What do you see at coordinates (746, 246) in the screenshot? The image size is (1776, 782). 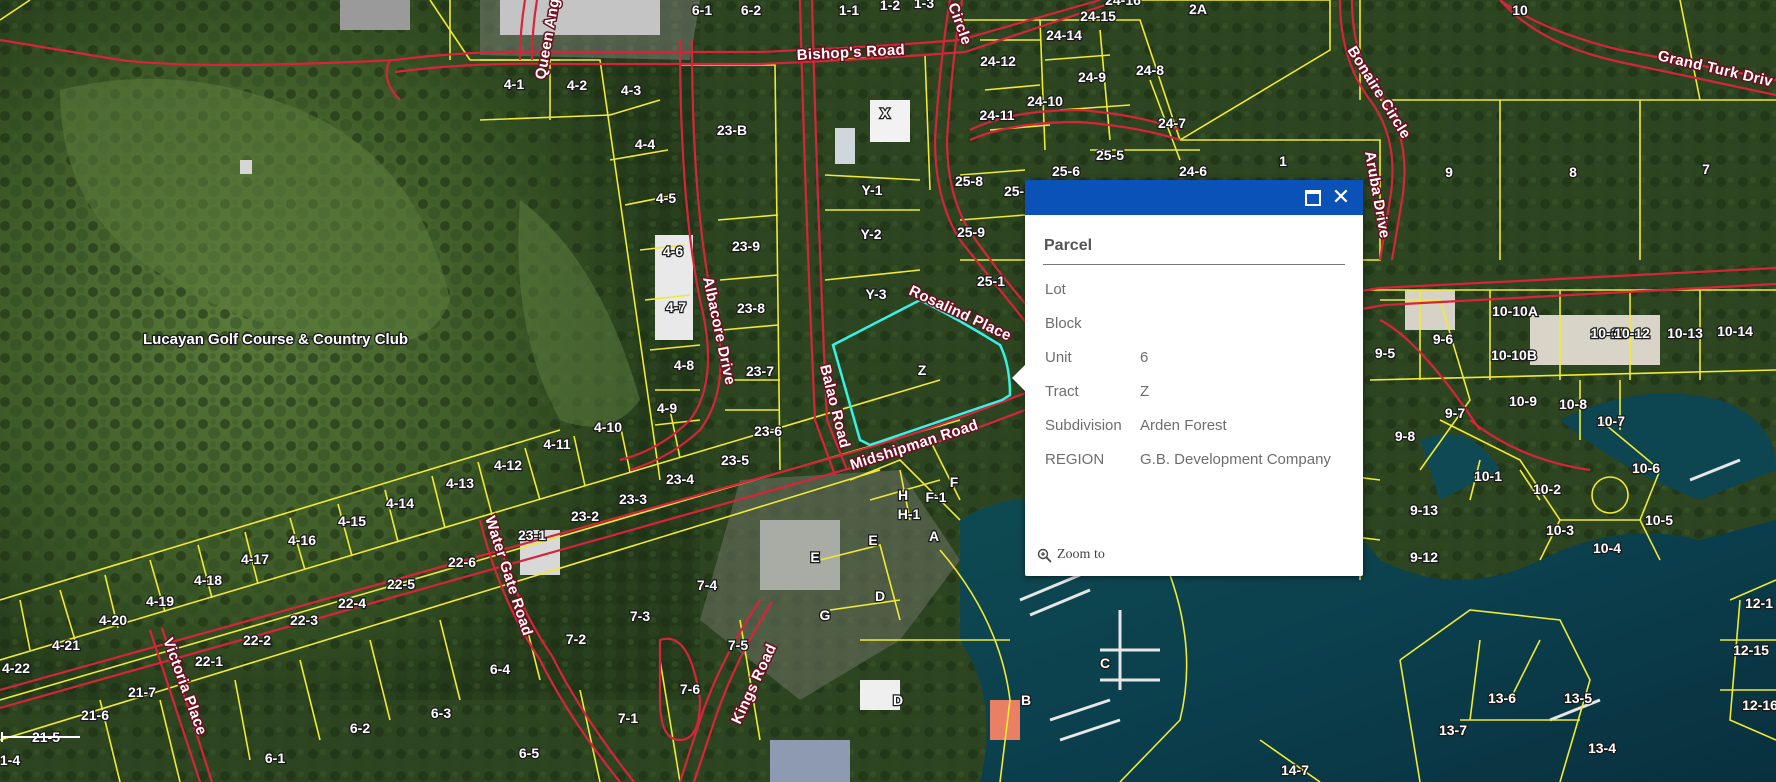 I see `lot-label: 23-9` at bounding box center [746, 246].